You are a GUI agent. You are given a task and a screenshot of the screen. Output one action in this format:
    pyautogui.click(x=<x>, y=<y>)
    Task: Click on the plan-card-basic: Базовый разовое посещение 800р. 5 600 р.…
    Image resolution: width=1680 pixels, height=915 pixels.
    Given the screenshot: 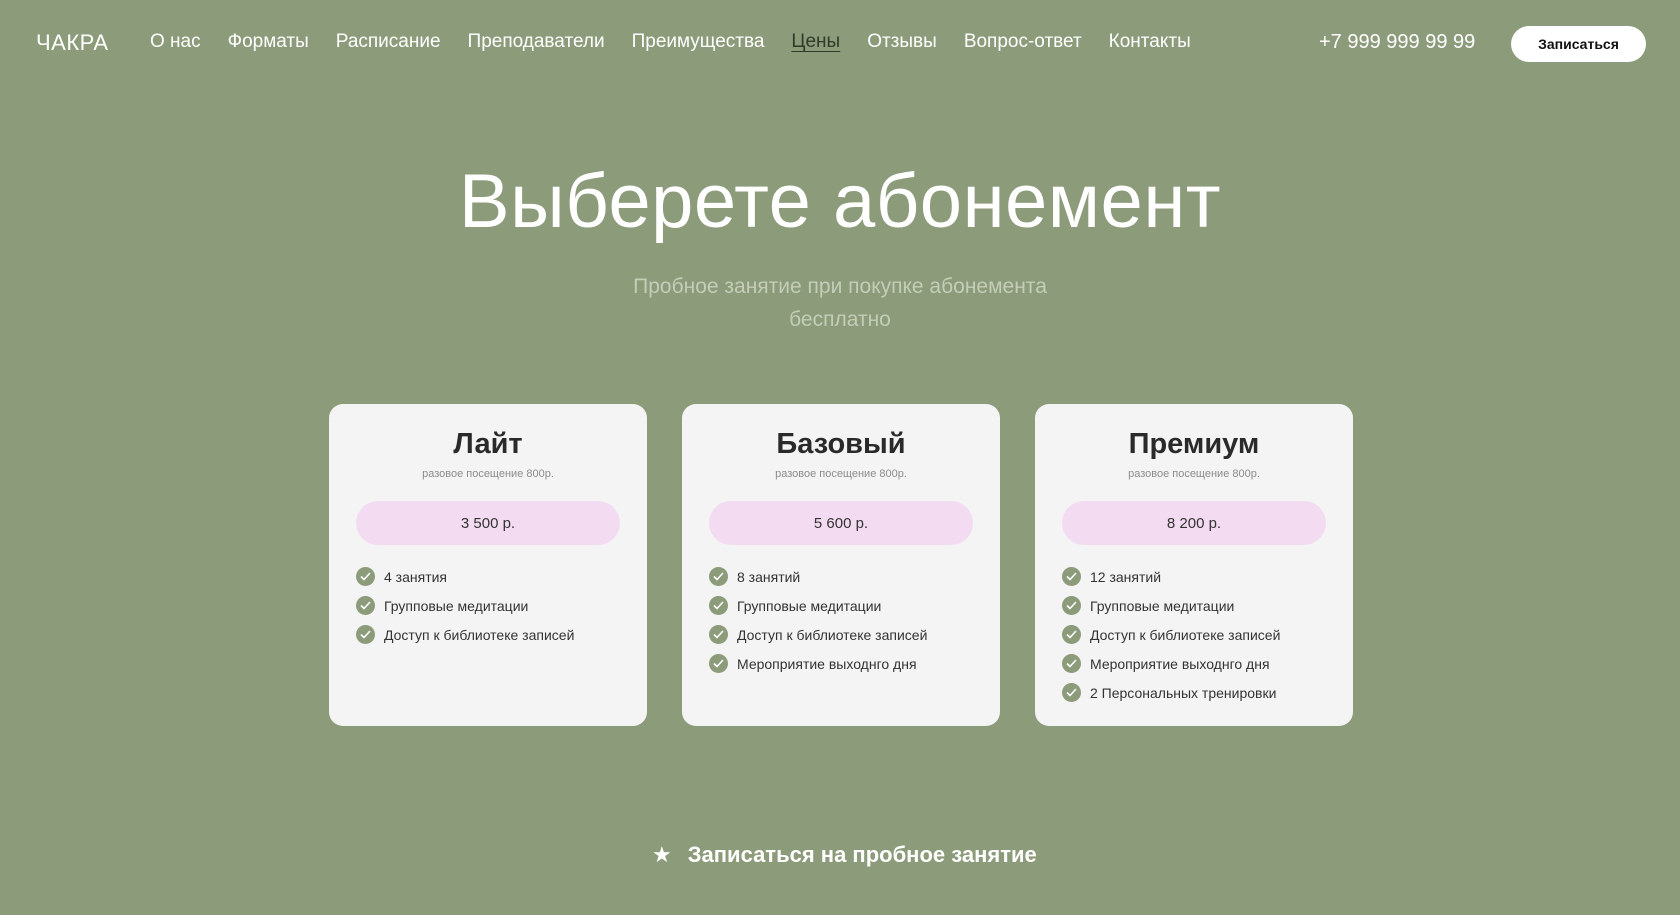 What is the action you would take?
    pyautogui.click(x=841, y=565)
    